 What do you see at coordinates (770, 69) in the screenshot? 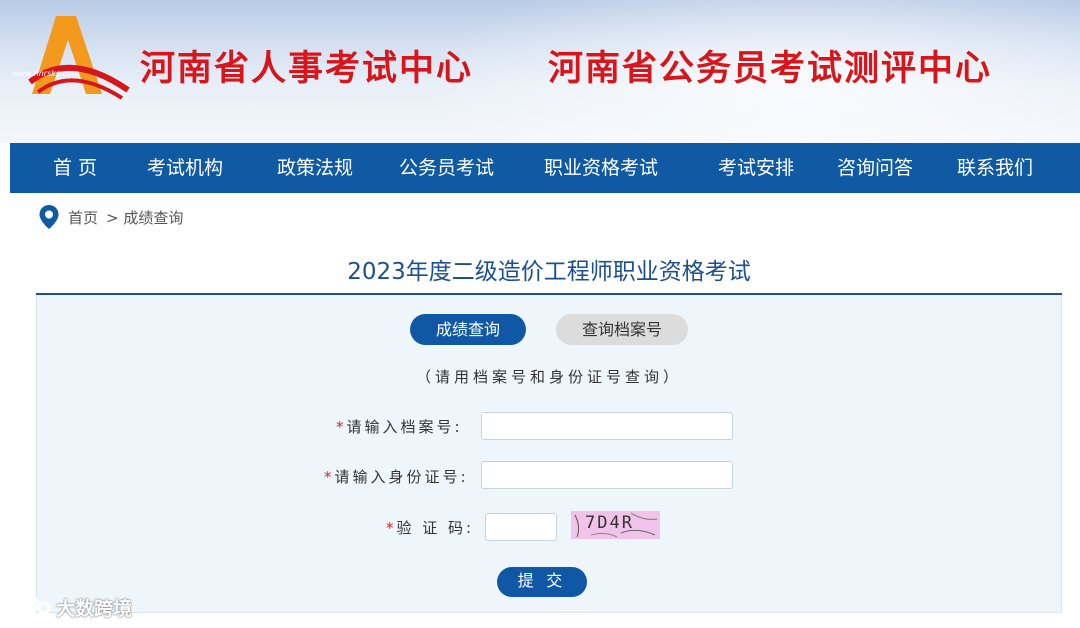
I see `site-title-secondary: 河南省公务员考试测评中心` at bounding box center [770, 69].